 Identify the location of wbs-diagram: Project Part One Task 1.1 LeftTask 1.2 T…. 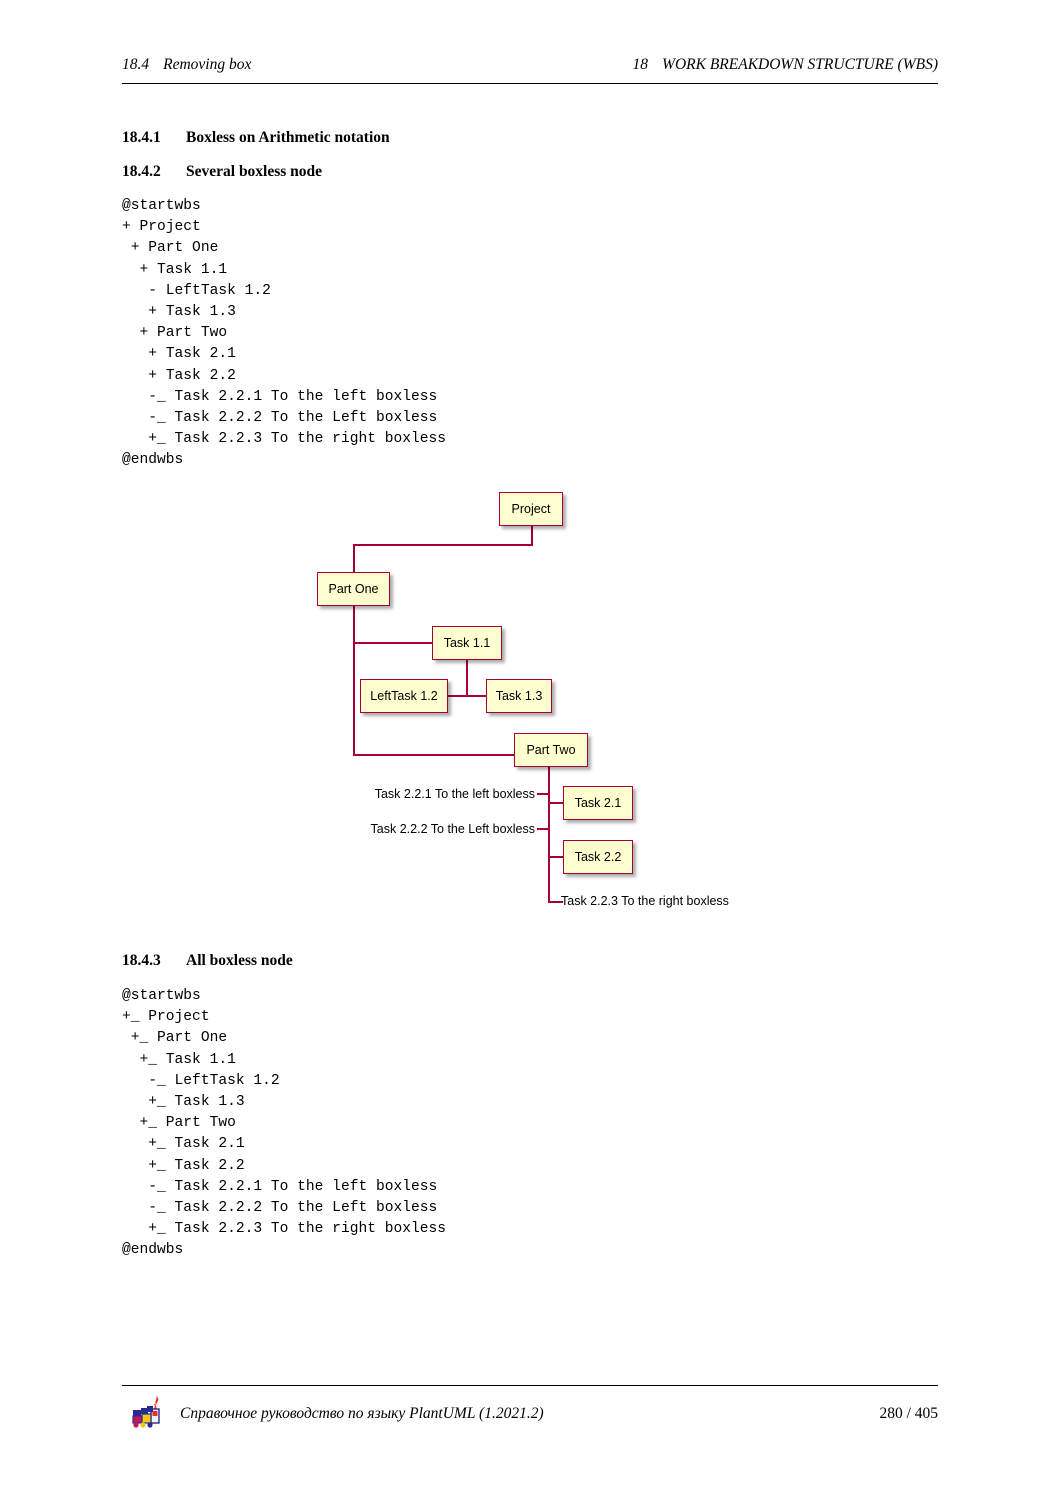
(535, 700).